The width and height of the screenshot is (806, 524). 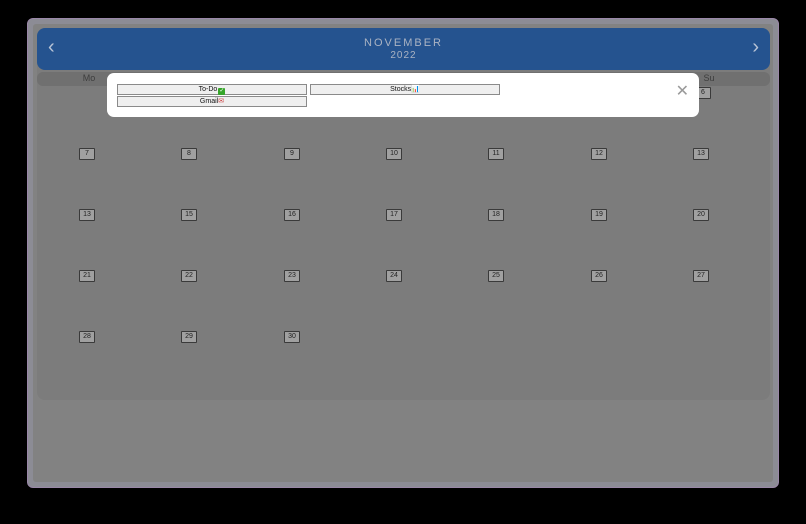 I want to click on app-launcher-modal: To-Do ✓ Stocks📊 Gmail✉ ✕, so click(x=403, y=95).